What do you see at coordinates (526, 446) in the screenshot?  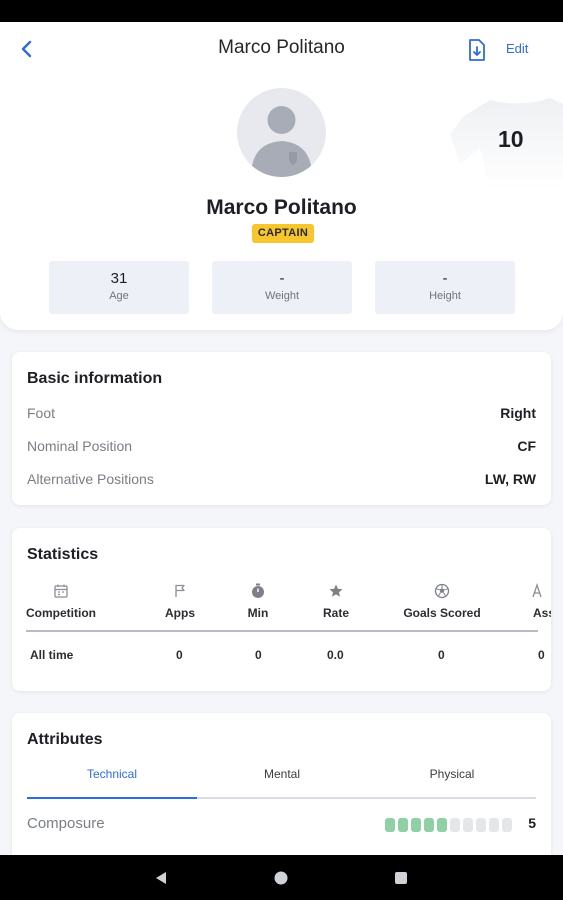 I see `info-value: CF` at bounding box center [526, 446].